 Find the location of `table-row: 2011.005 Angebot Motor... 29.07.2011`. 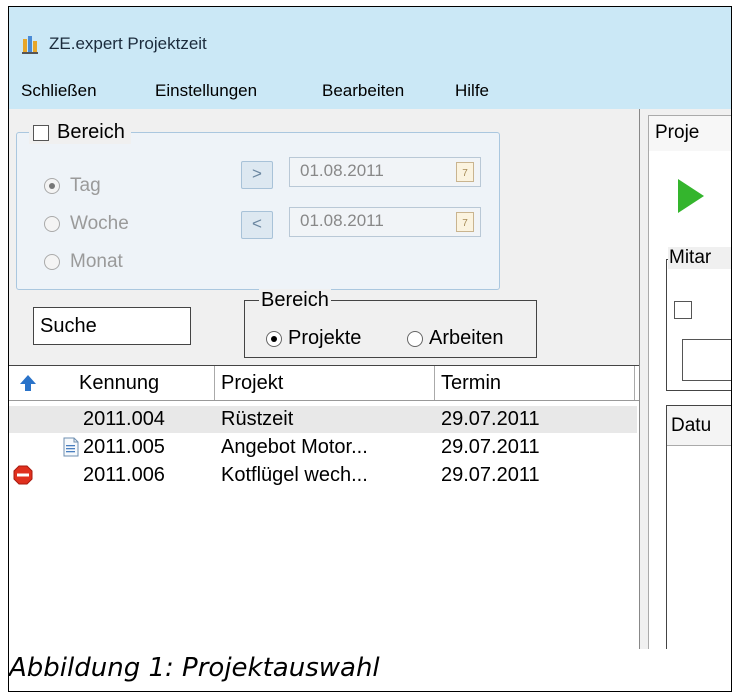

table-row: 2011.005 Angebot Motor... 29.07.2011 is located at coordinates (323, 447).